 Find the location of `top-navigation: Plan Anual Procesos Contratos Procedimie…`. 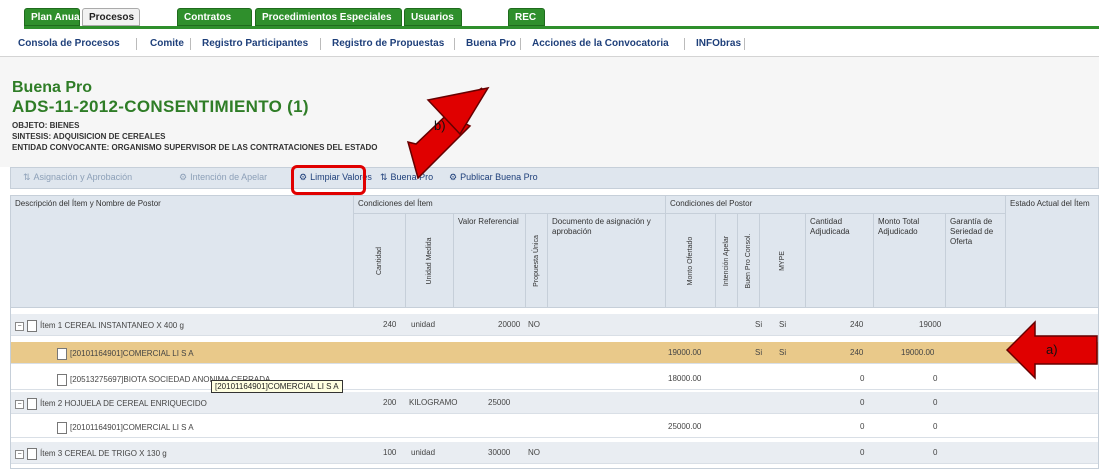

top-navigation: Plan Anual Procesos Contratos Procedimie… is located at coordinates (549, 17).